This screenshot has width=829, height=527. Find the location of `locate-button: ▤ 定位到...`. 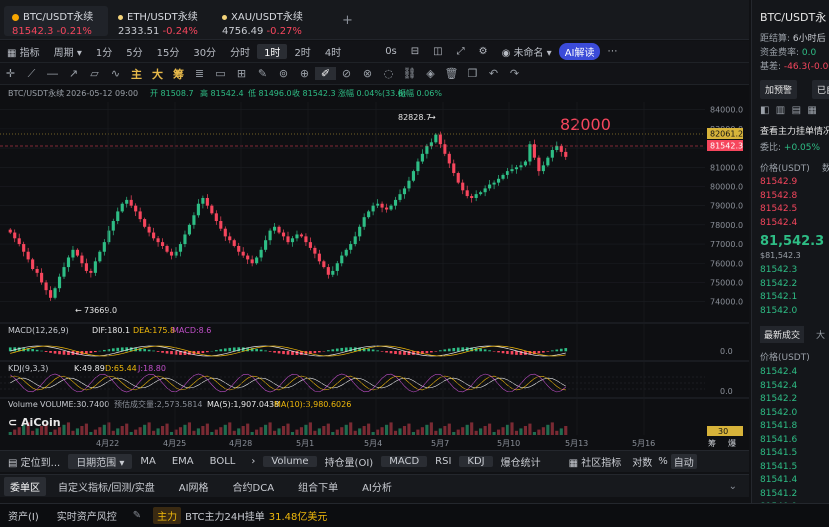

locate-button: ▤ 定位到... is located at coordinates (34, 461).